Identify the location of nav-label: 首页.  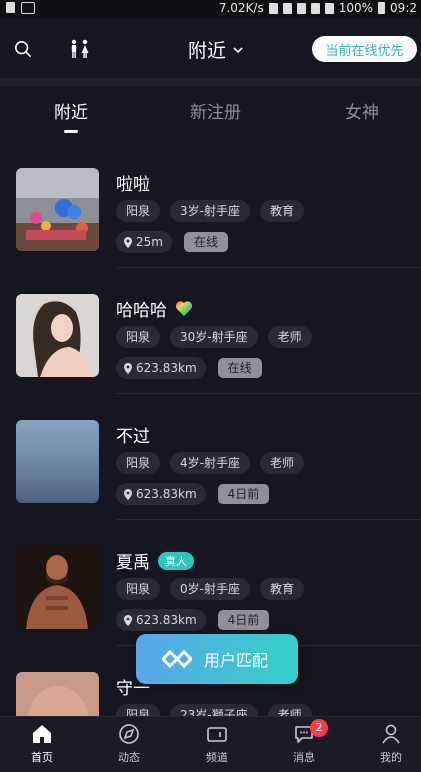
(42, 757).